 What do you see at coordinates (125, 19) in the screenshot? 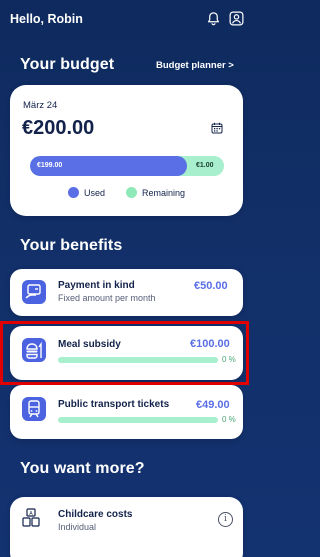
I see `top-bar: Hello, Robin` at bounding box center [125, 19].